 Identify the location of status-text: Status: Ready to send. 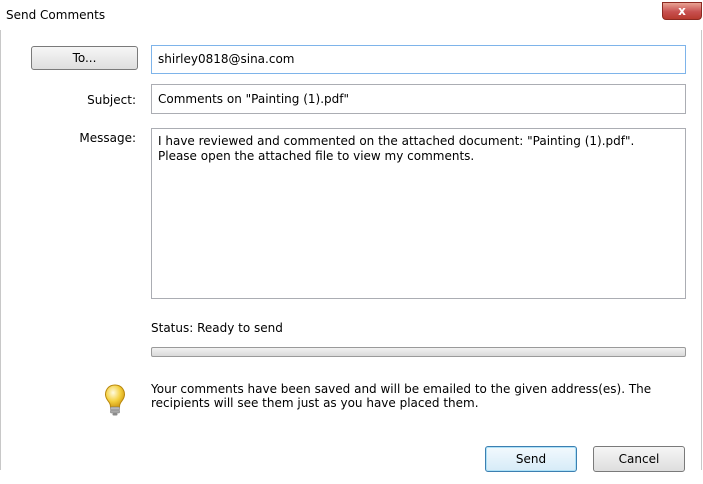
(217, 328).